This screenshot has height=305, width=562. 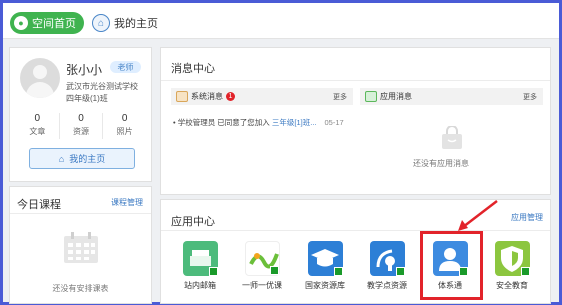 I want to click on app-manage-link: 应用管理, so click(x=527, y=217).